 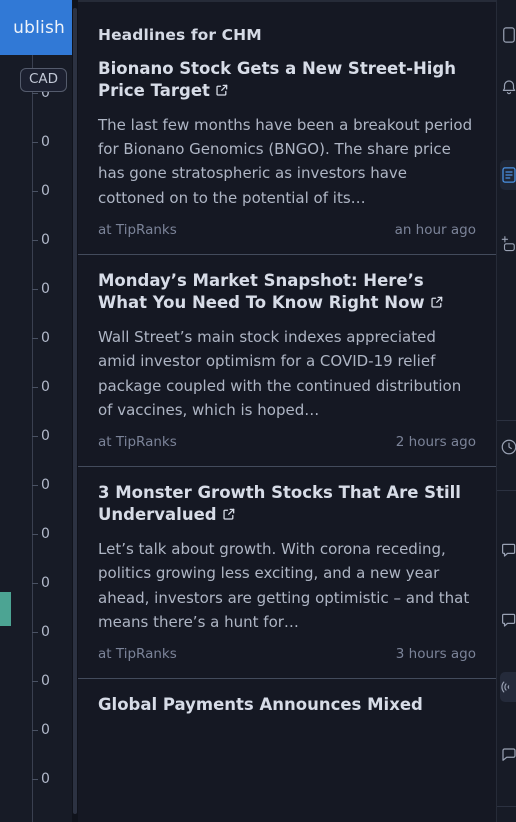 I want to click on news-item-meta: at TipRanks 3 hours ago, so click(x=287, y=654).